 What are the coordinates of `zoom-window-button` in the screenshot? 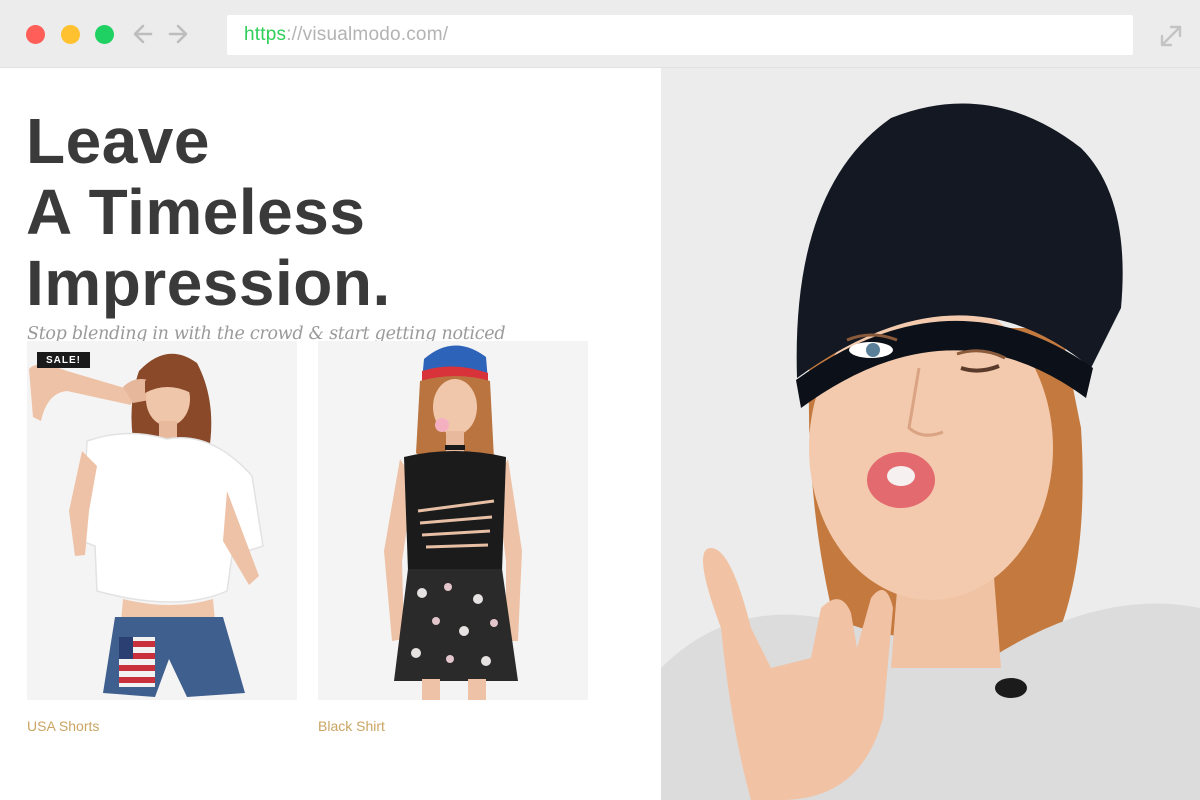 It's located at (104, 34).